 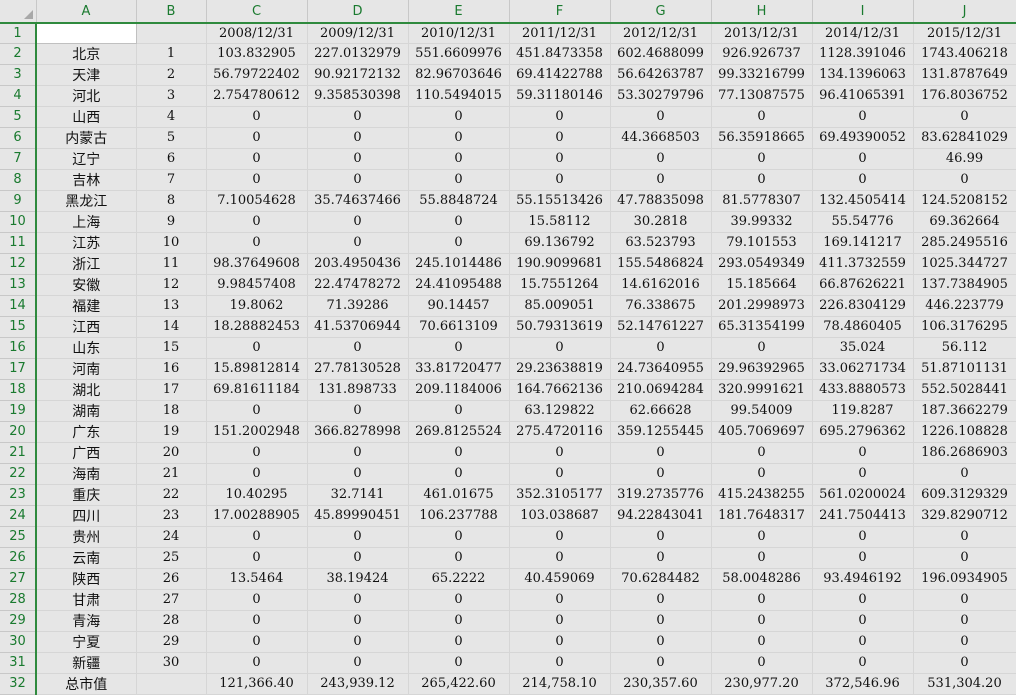 I want to click on cell-f20: 275.4720116, so click(x=560, y=432).